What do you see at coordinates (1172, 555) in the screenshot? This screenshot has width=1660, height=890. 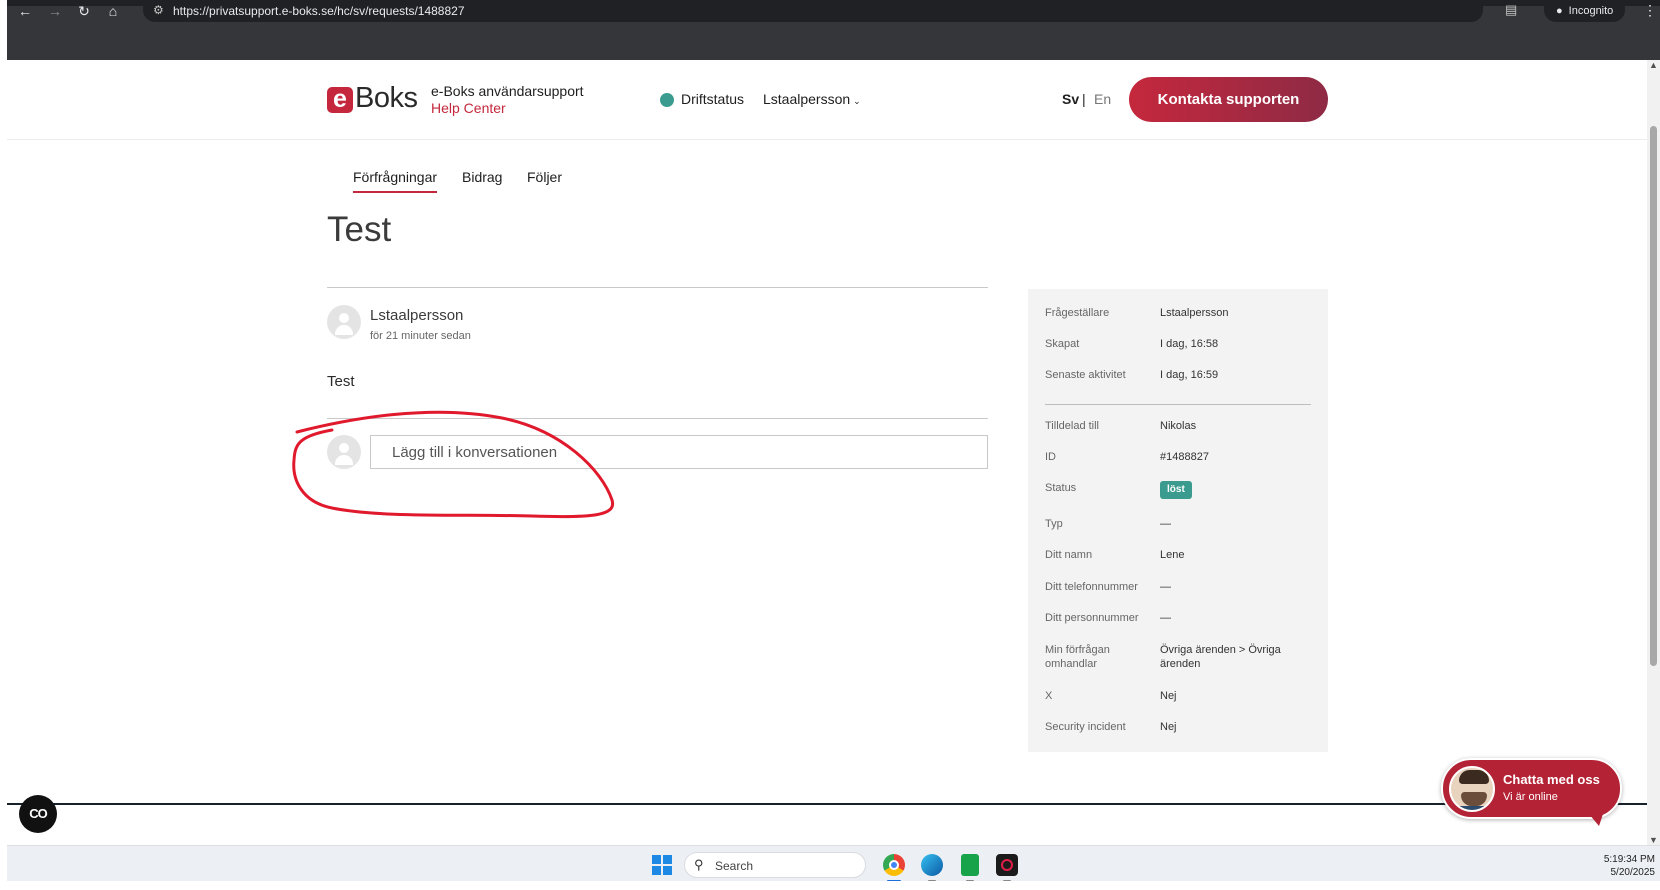 I see `detail-value: Lene` at bounding box center [1172, 555].